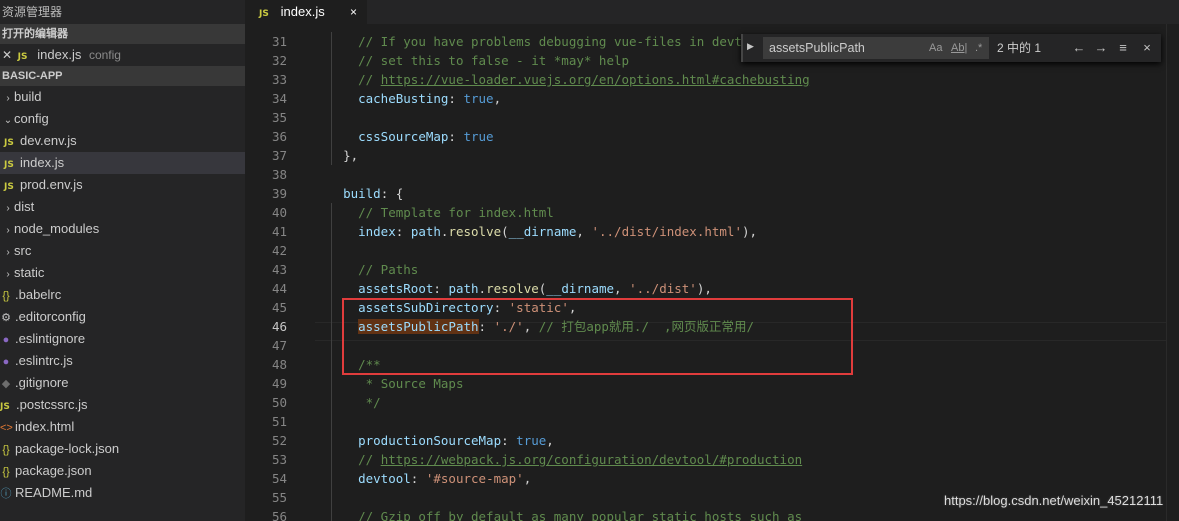  I want to click on tree-item-node_modules: › node_modules, so click(122, 229).